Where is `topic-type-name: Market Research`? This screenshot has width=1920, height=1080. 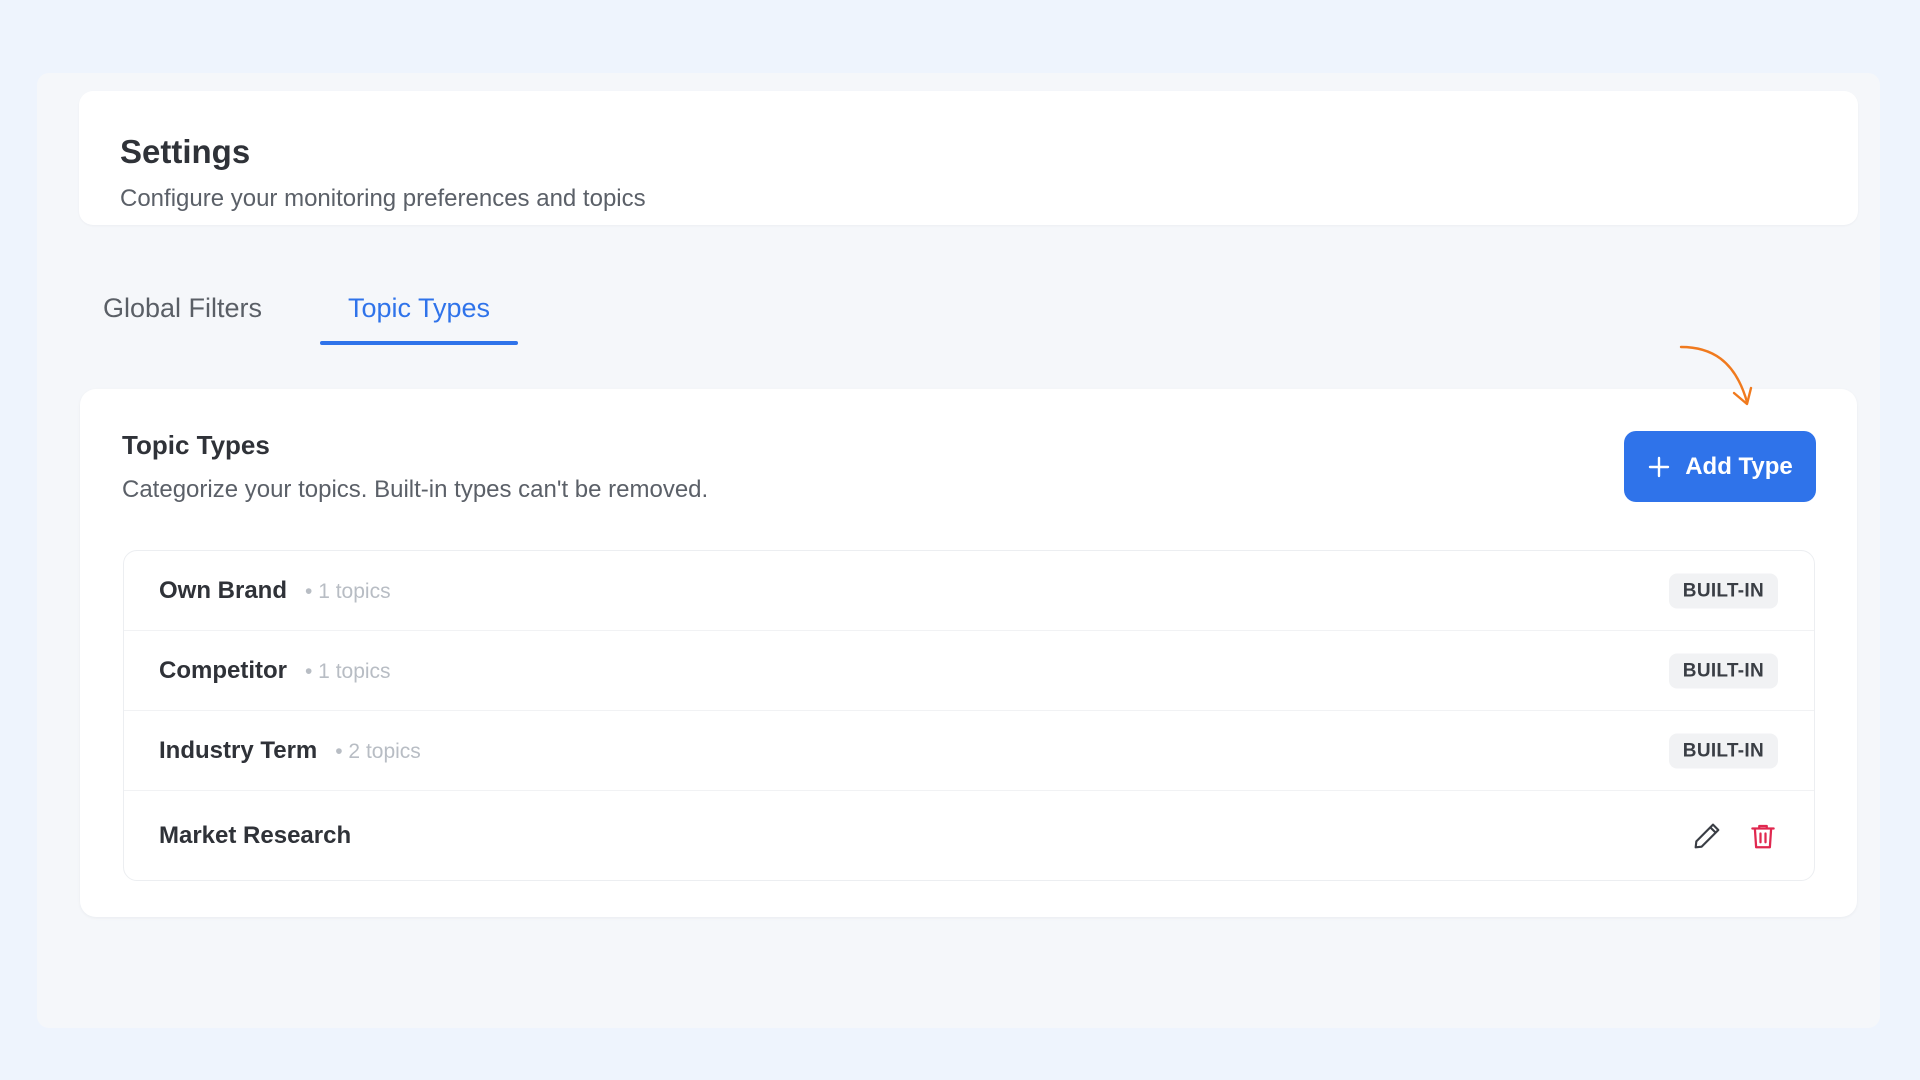 topic-type-name: Market Research is located at coordinates (255, 835).